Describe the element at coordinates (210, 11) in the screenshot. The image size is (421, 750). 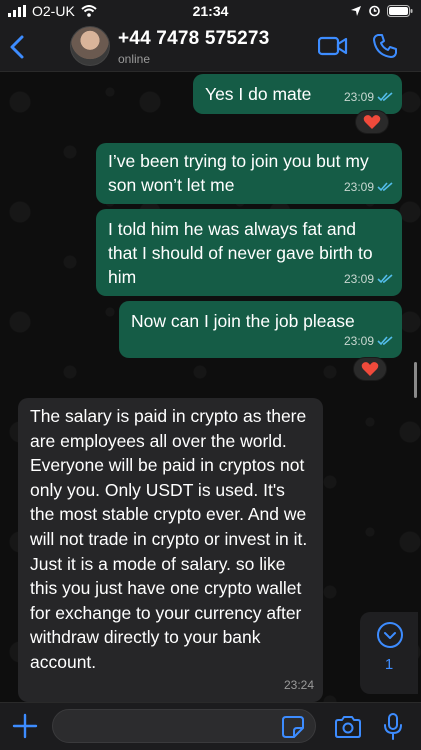
I see `status-bar: O2-UK 21:34` at that location.